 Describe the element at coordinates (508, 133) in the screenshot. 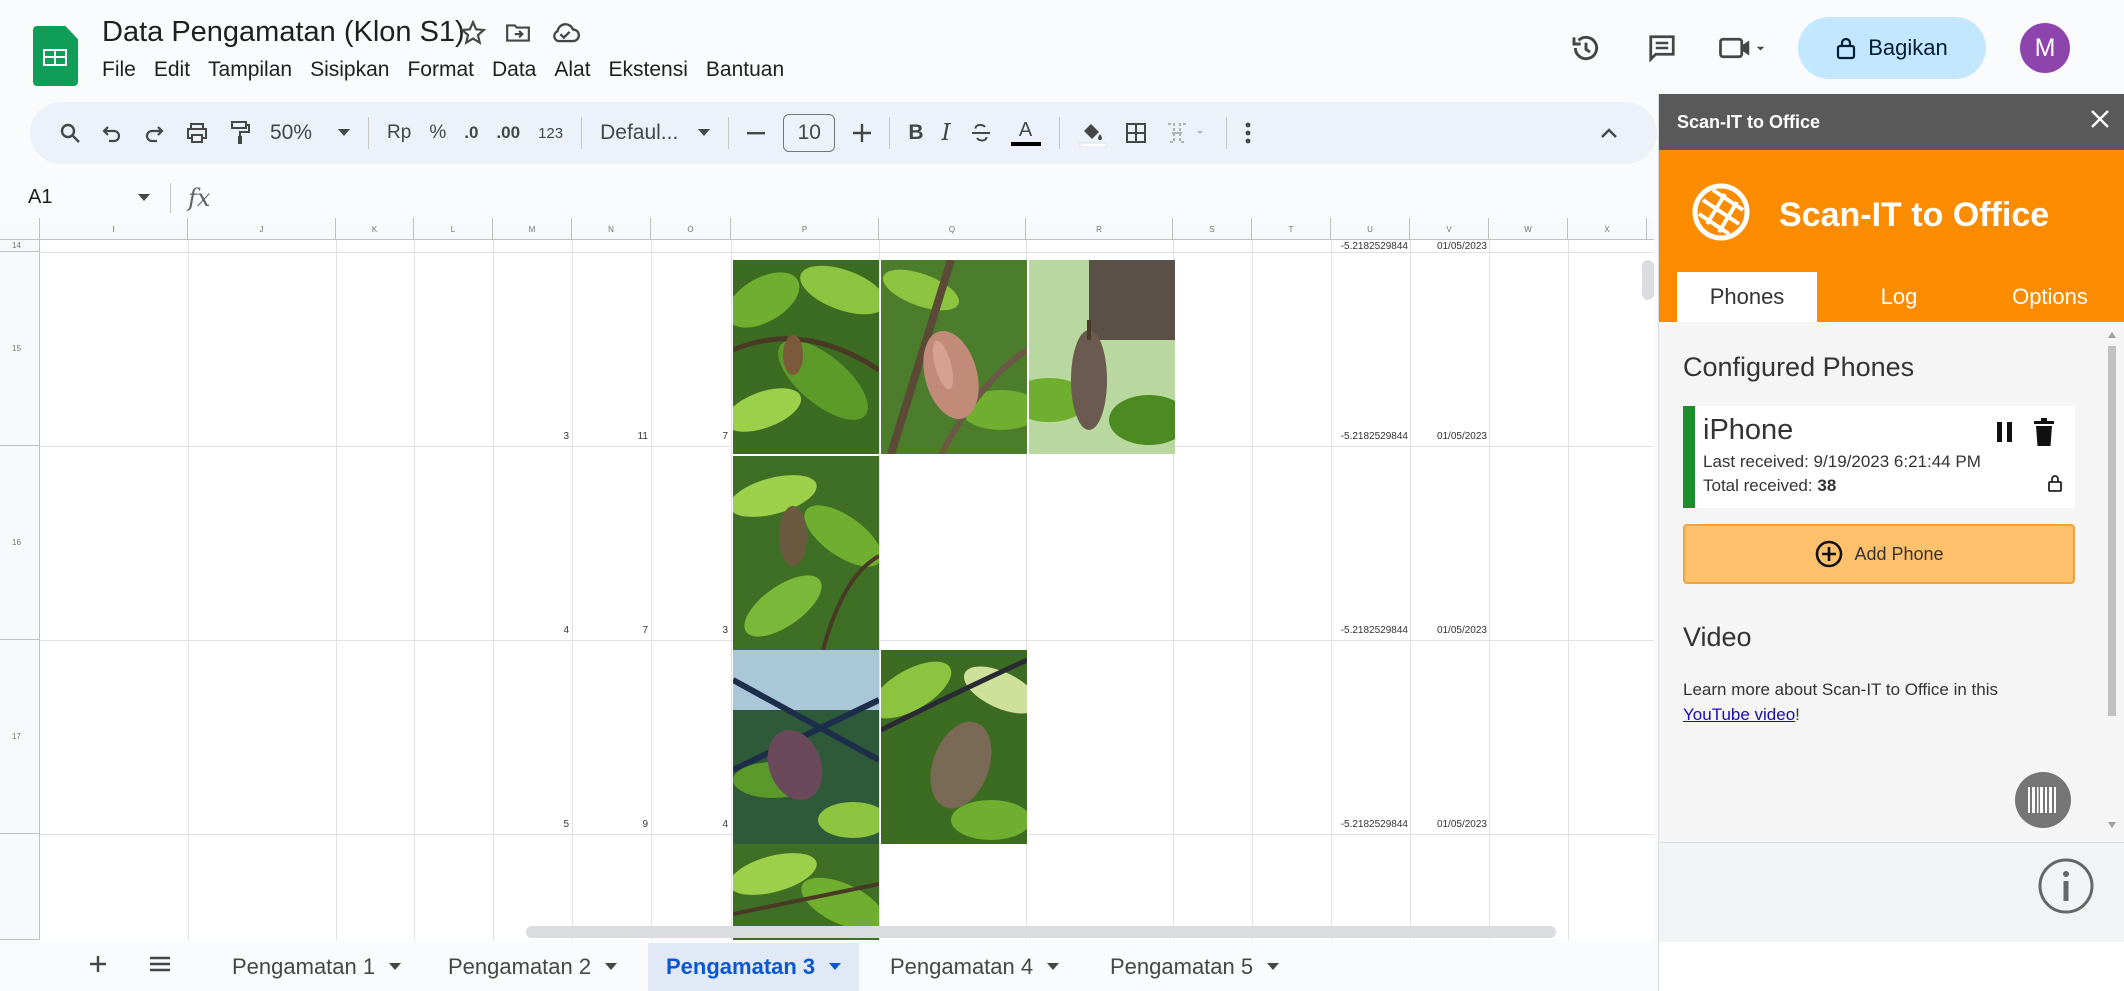

I see `increase-decimal-button: .00` at that location.